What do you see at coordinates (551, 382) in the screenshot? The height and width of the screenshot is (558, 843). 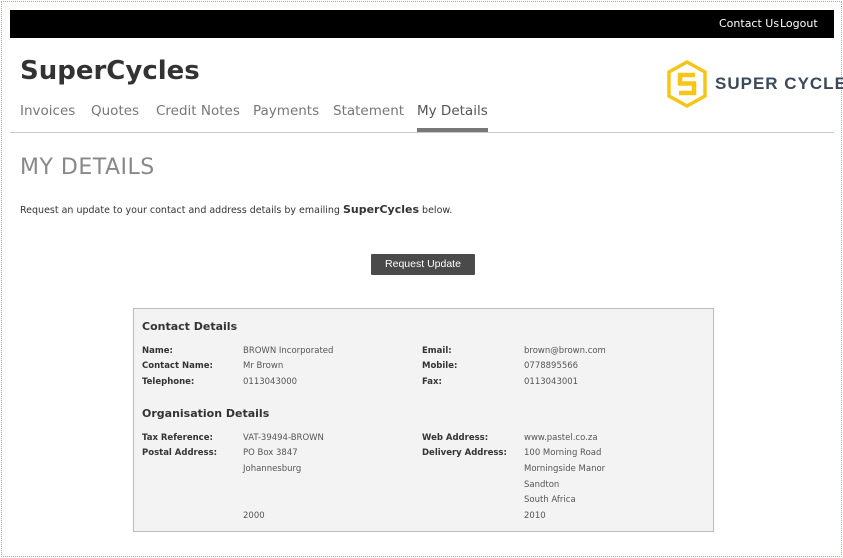 I see `fax-value: 0113043001` at bounding box center [551, 382].